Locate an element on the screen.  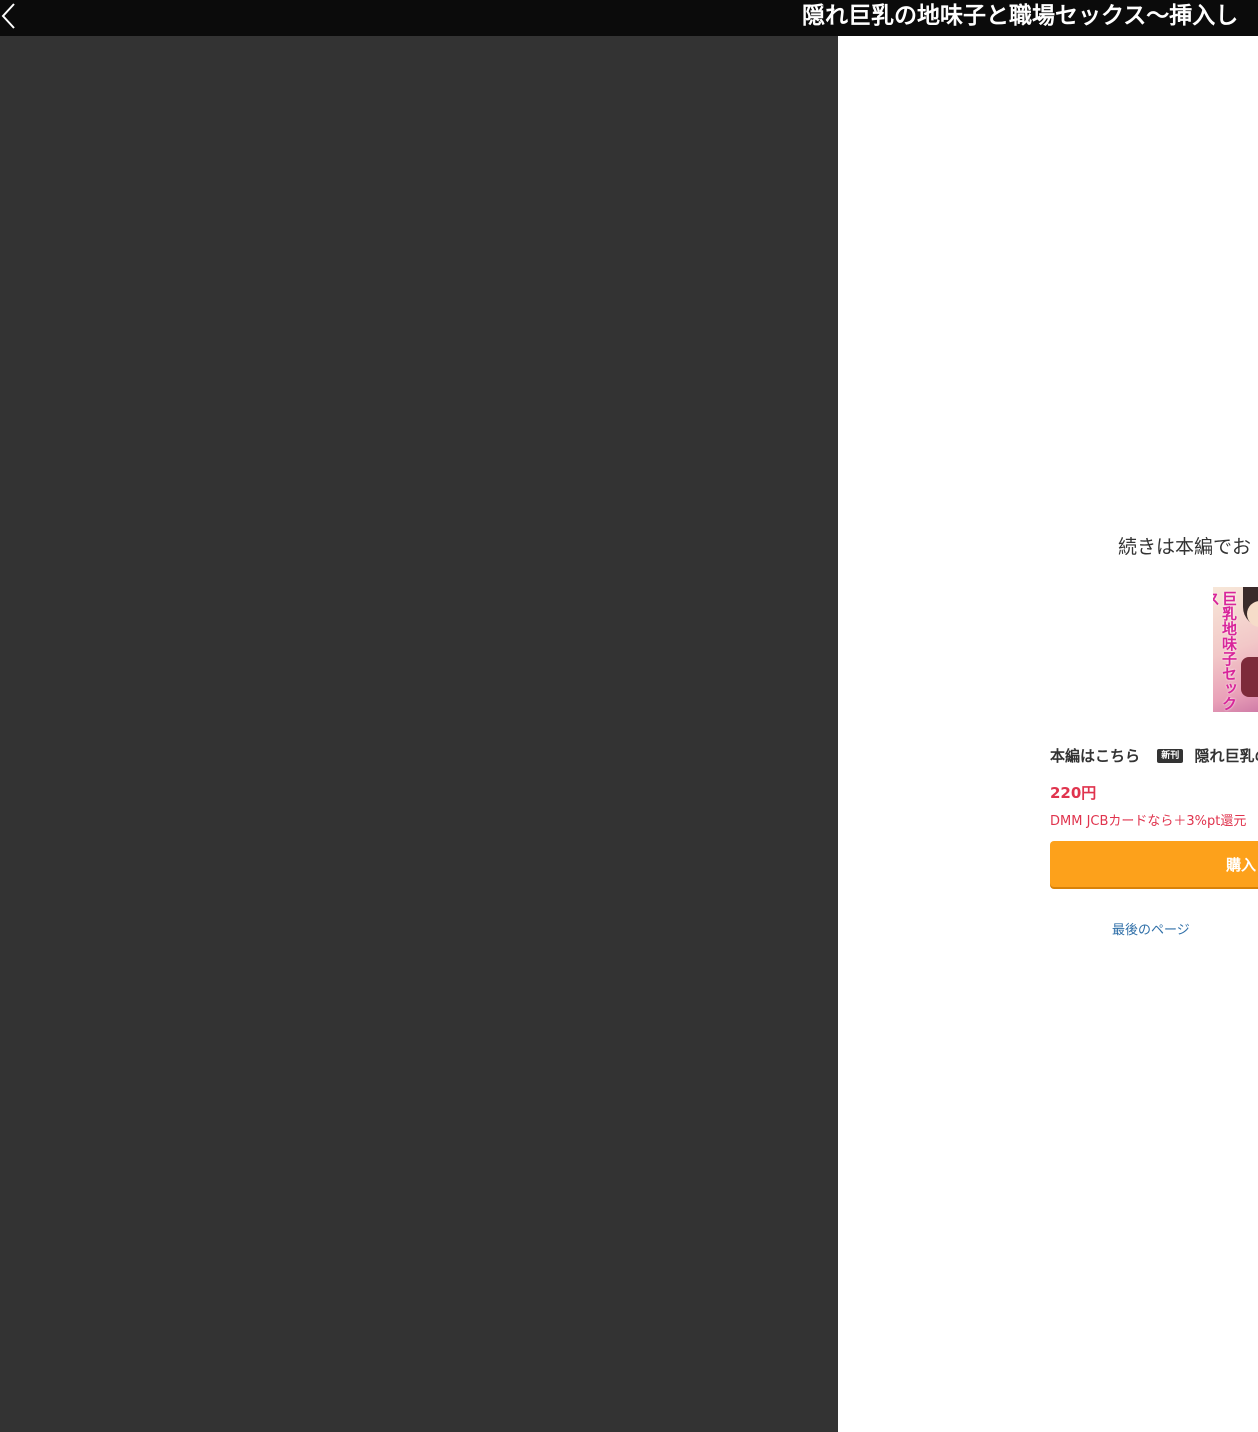
main-work-title: 隠れ巨乳の is located at coordinates (1226, 755).